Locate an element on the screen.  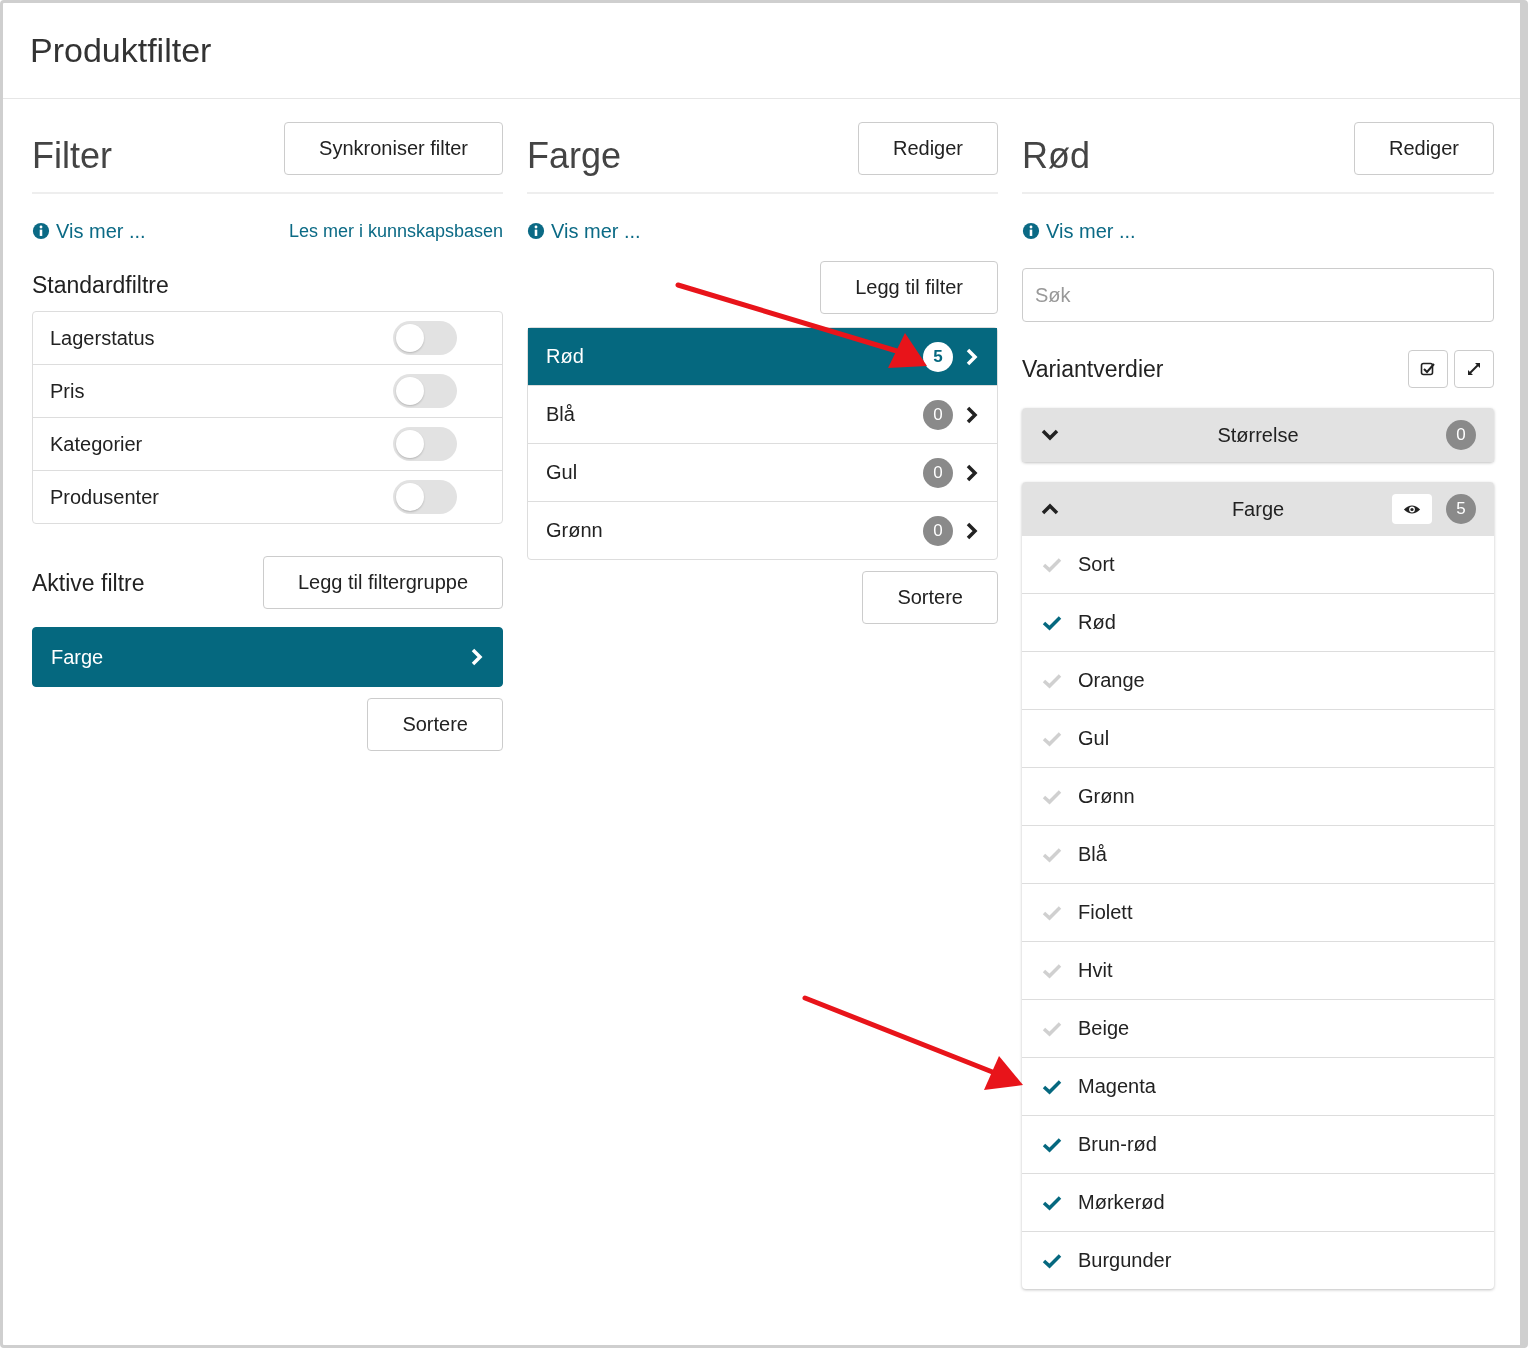
filter-list-item: Gul 0 is located at coordinates (762, 472).